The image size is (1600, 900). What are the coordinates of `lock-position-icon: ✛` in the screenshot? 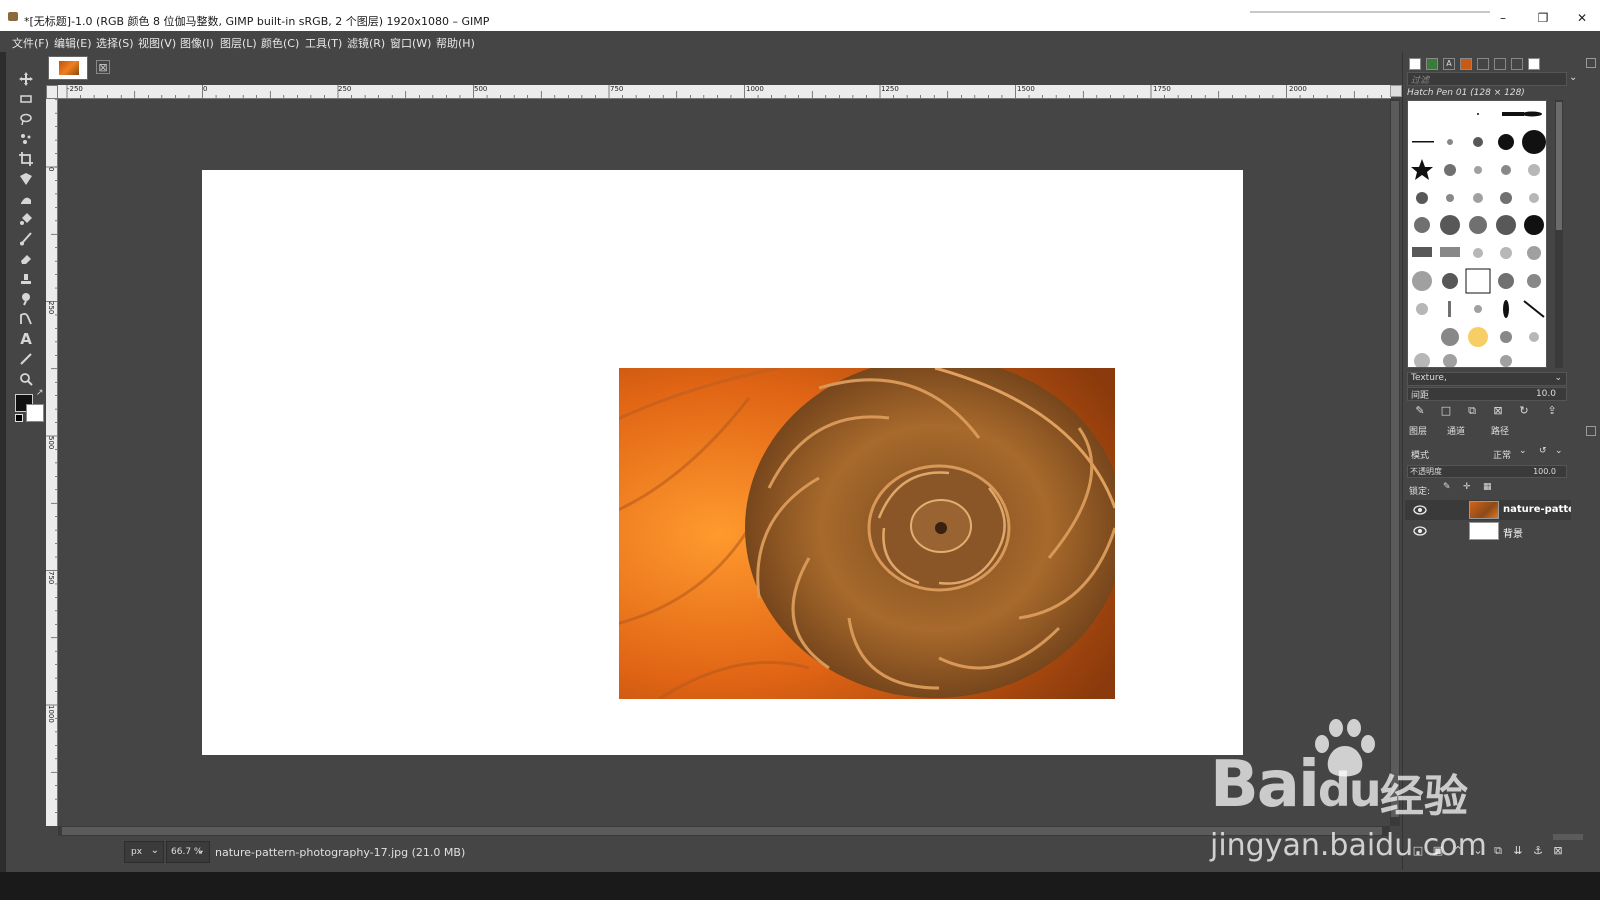 It's located at (1467, 487).